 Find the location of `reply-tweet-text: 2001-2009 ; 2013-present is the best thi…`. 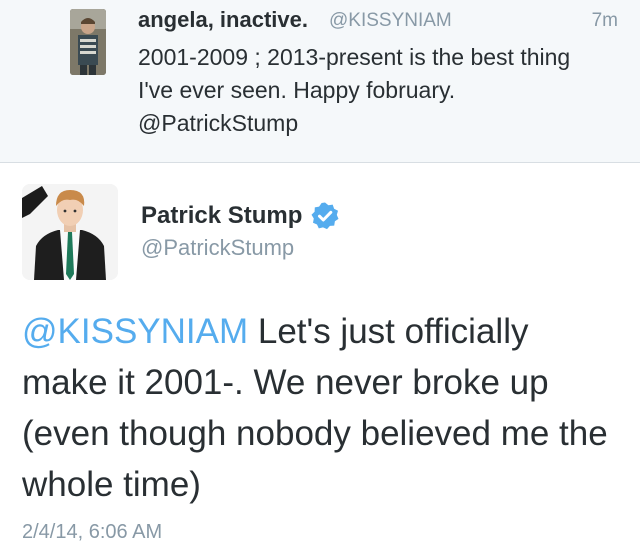

reply-tweet-text: 2001-2009 ; 2013-present is the best thi… is located at coordinates (373, 90).